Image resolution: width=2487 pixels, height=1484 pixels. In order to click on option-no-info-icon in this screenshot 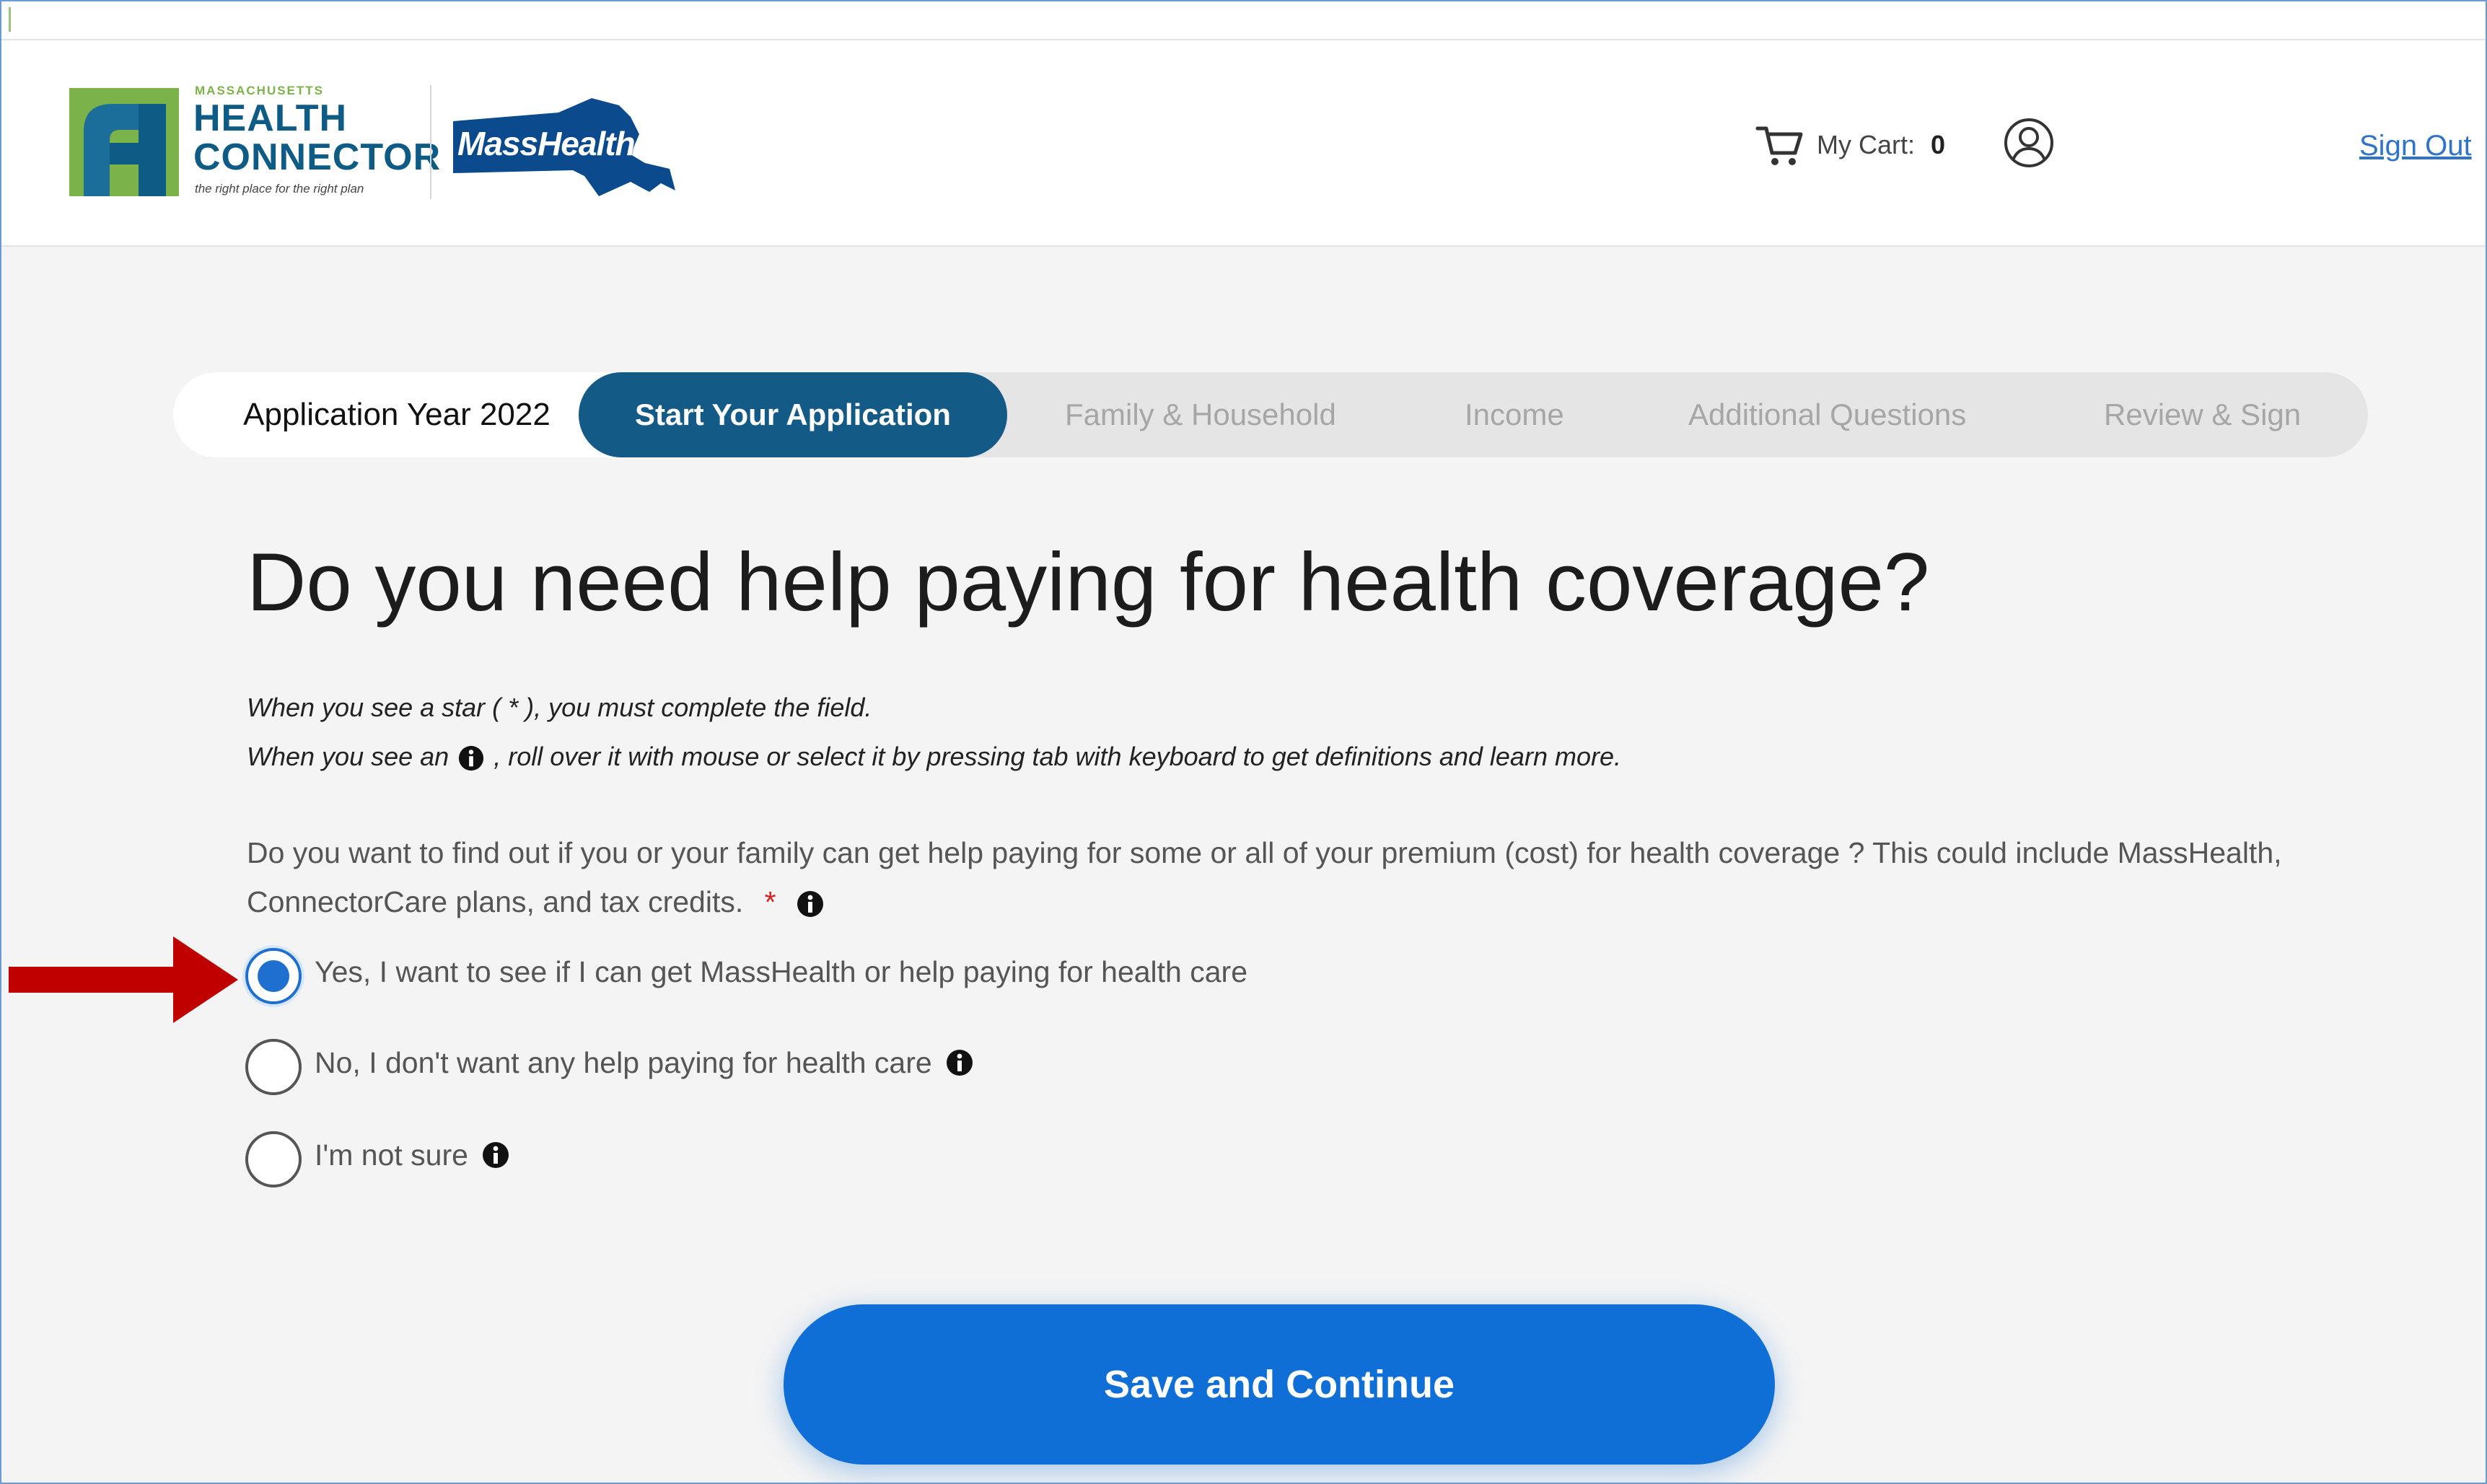, I will do `click(960, 1062)`.